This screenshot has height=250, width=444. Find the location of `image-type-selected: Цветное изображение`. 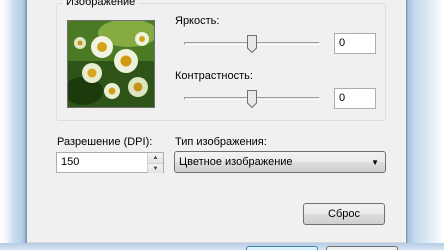

image-type-selected: Цветное изображение is located at coordinates (236, 162).